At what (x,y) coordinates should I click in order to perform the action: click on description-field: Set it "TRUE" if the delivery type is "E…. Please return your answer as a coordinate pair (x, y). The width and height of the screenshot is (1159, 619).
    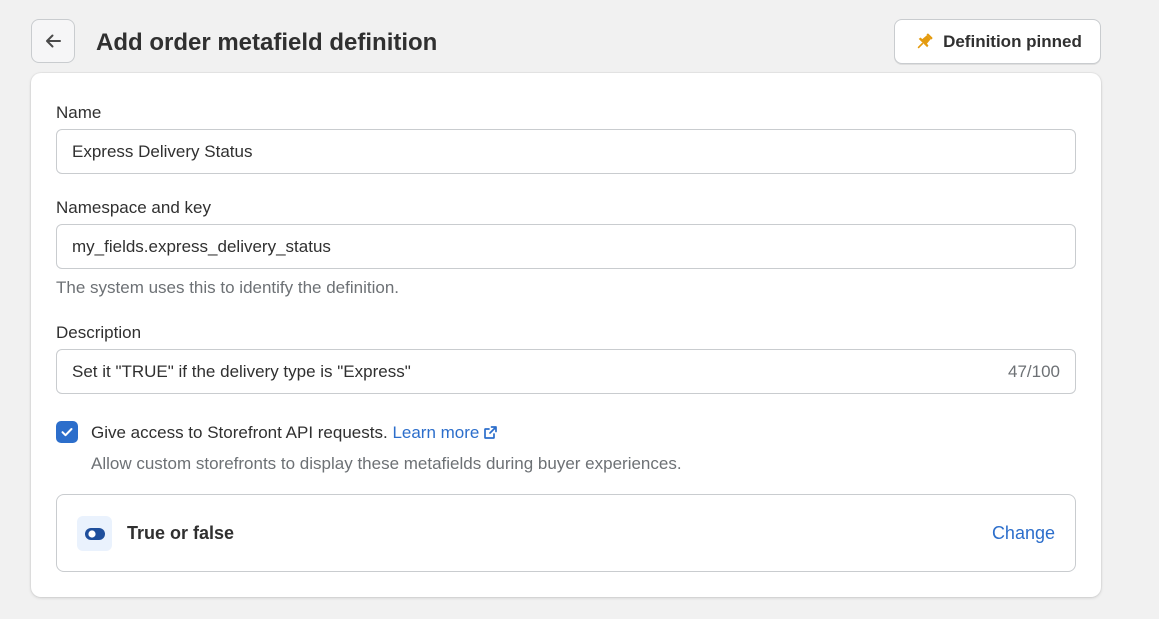
    Looking at the image, I should click on (566, 371).